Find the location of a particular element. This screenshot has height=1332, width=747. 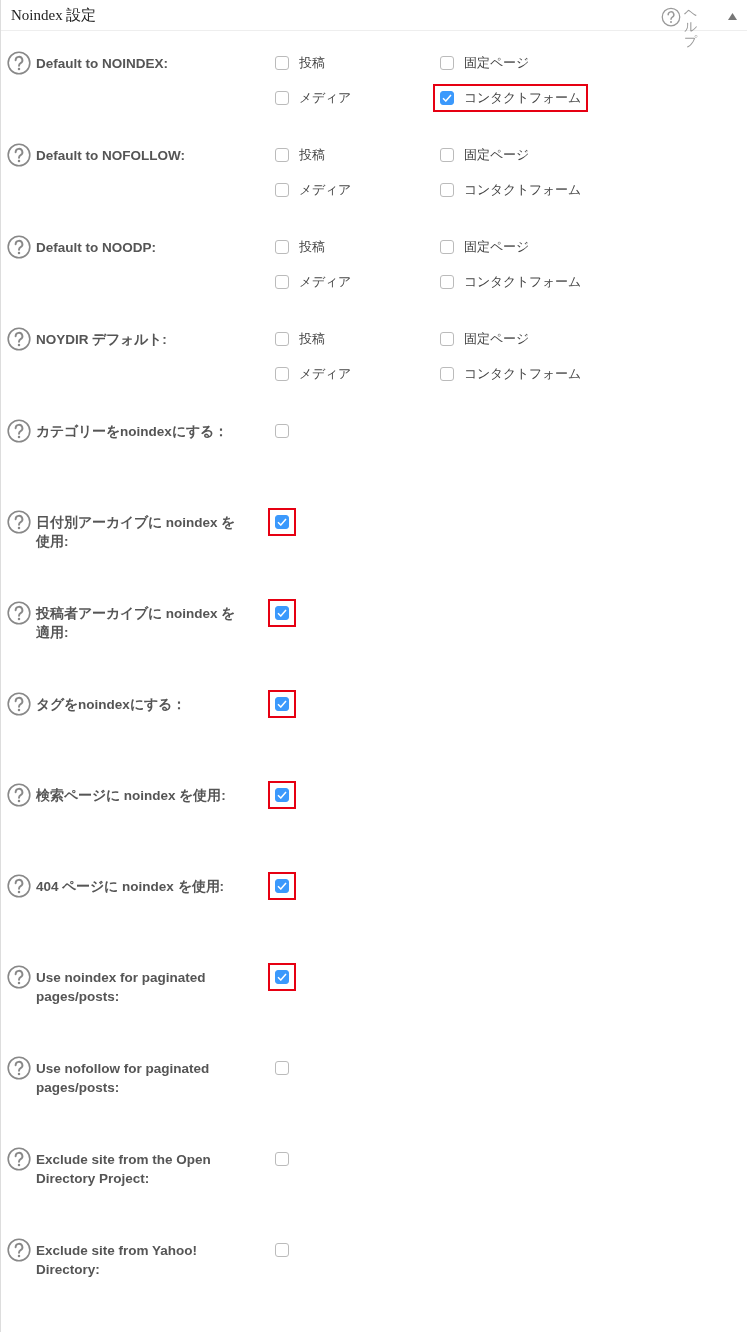

collapse-icon is located at coordinates (732, 16).